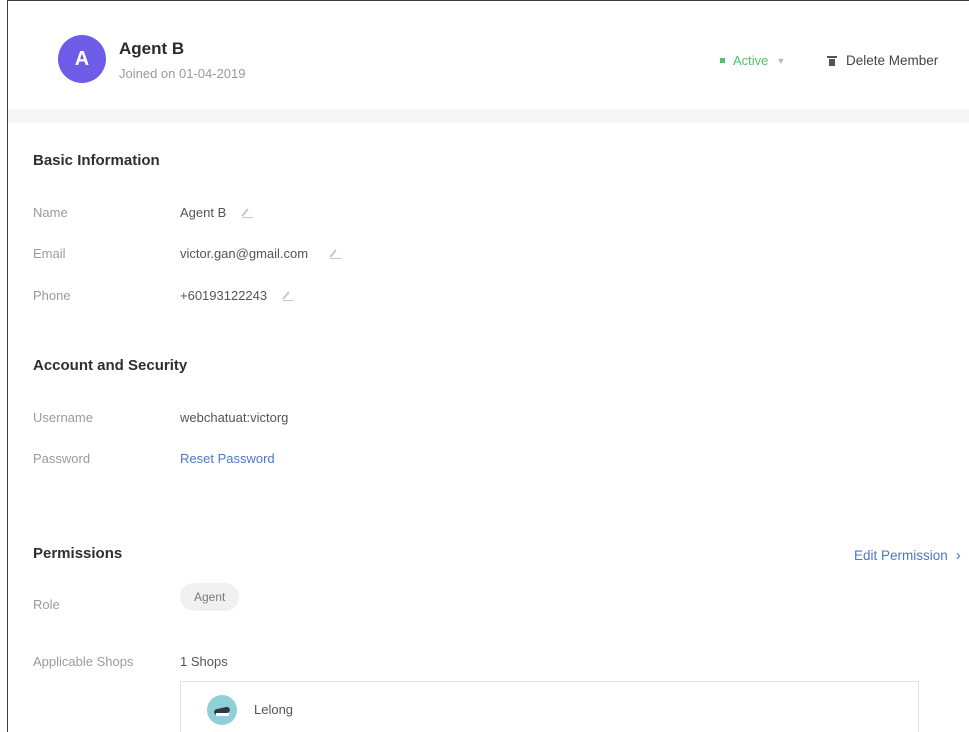 Image resolution: width=969 pixels, height=732 pixels. Describe the element at coordinates (248, 213) in the screenshot. I see `edit-name-pencil-icon` at that location.